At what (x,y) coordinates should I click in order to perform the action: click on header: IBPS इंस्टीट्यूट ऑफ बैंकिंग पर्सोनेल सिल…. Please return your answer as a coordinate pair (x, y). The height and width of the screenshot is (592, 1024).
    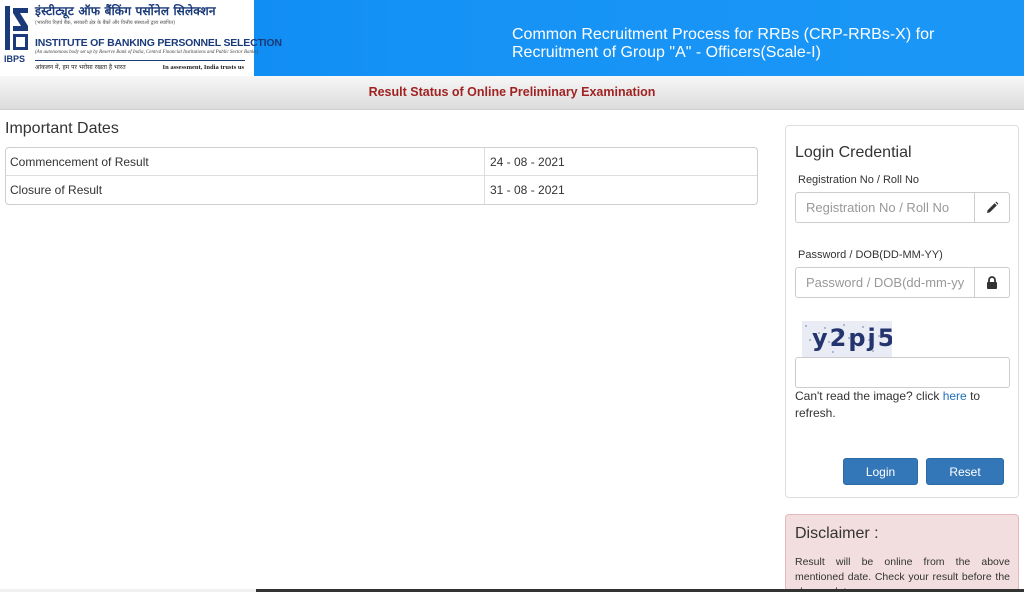
    Looking at the image, I should click on (512, 38).